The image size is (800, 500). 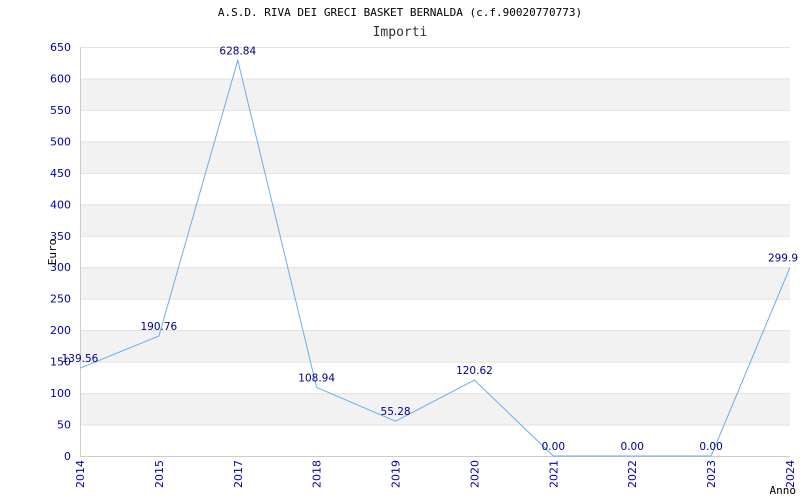 I want to click on y-tick-label: 0, so click(x=67, y=456).